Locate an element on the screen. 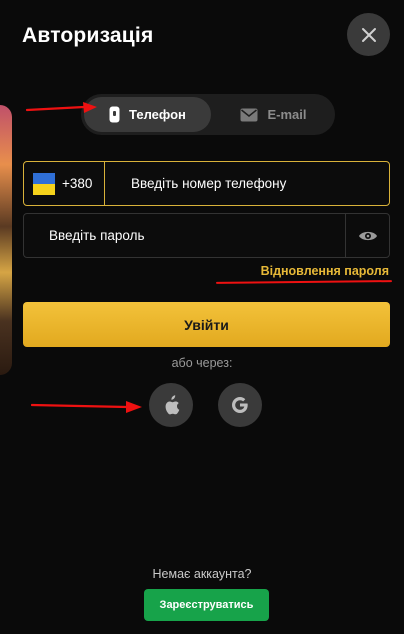 This screenshot has width=404, height=634. register-button: Зареєструватись is located at coordinates (206, 605).